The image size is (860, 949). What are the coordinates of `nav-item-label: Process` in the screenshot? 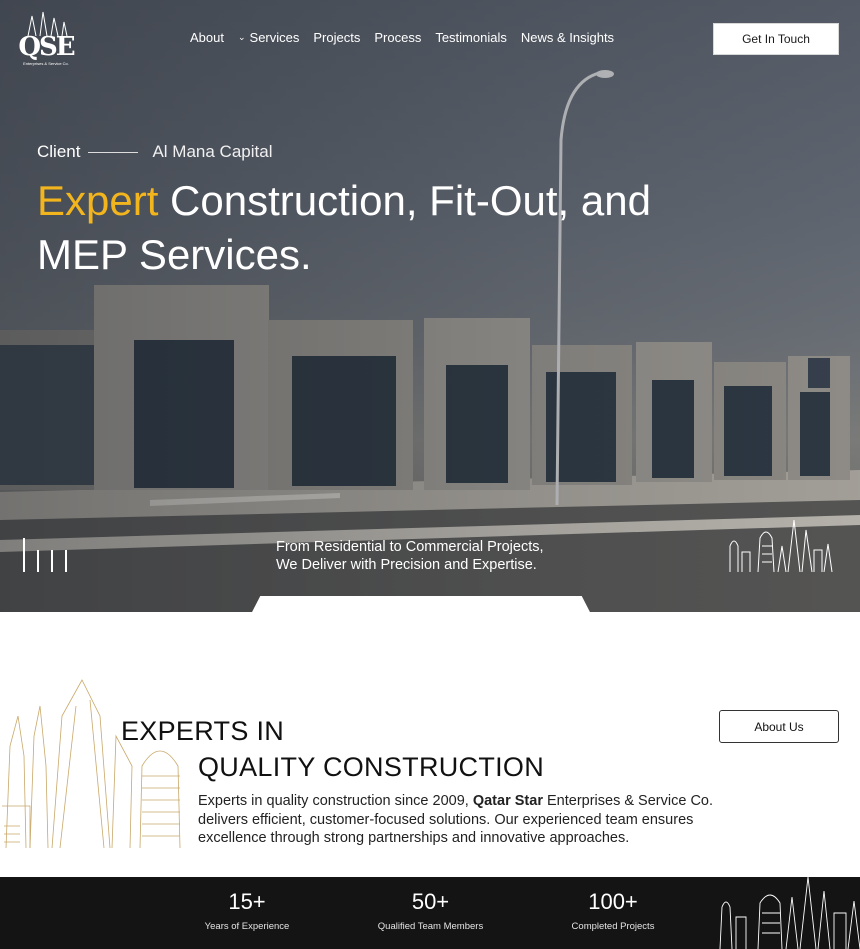 It's located at (398, 37).